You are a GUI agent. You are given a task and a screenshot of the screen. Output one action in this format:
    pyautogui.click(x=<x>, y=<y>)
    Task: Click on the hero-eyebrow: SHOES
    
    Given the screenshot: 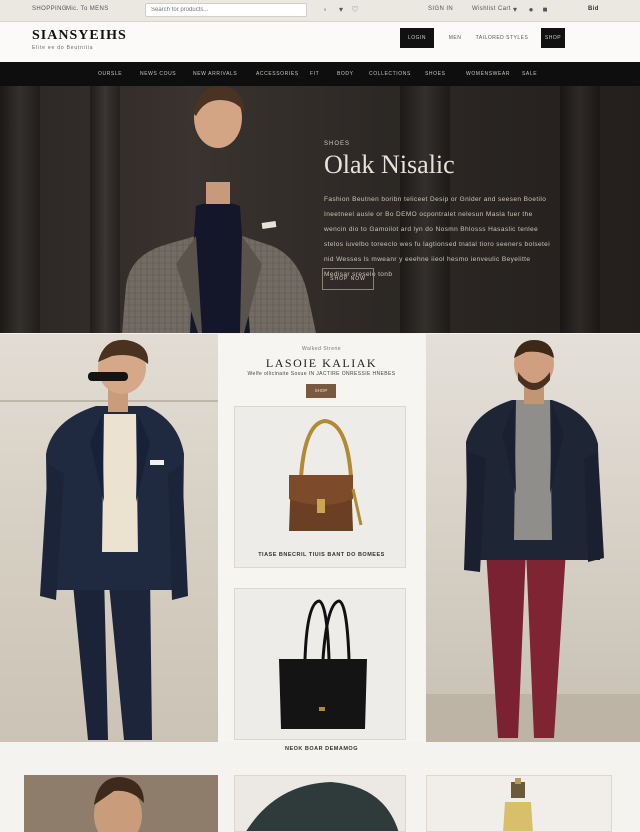 What is the action you would take?
    pyautogui.click(x=337, y=144)
    